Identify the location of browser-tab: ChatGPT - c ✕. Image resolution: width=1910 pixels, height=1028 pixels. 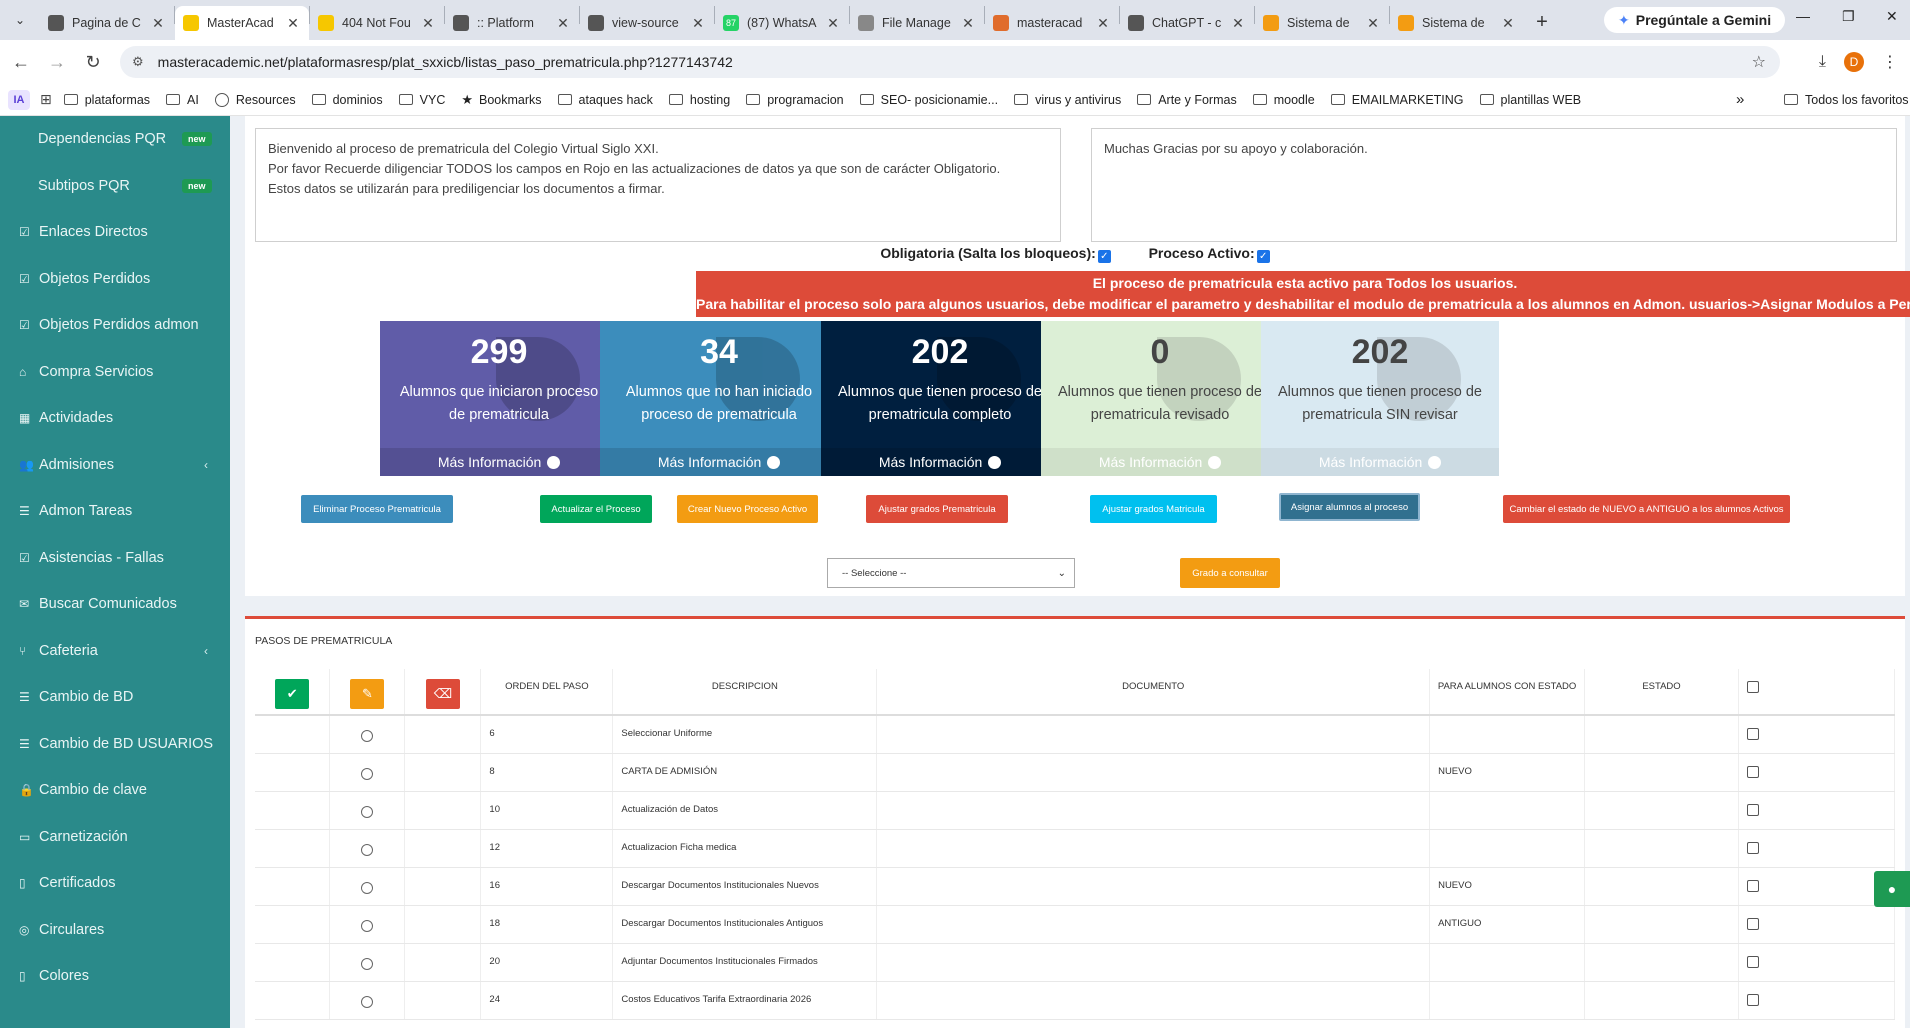
(1187, 23).